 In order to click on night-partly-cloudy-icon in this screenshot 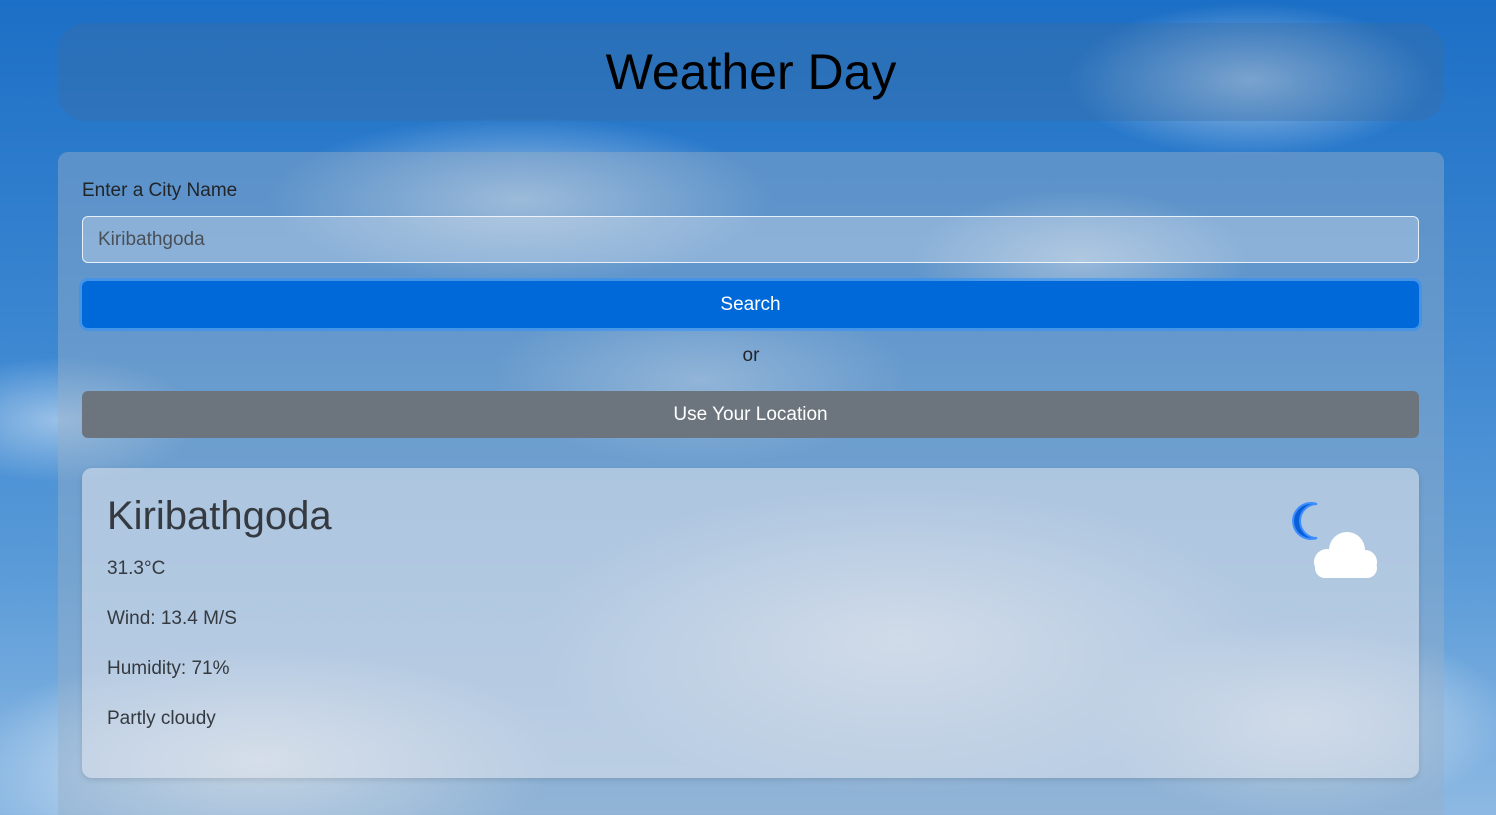, I will do `click(1334, 543)`.